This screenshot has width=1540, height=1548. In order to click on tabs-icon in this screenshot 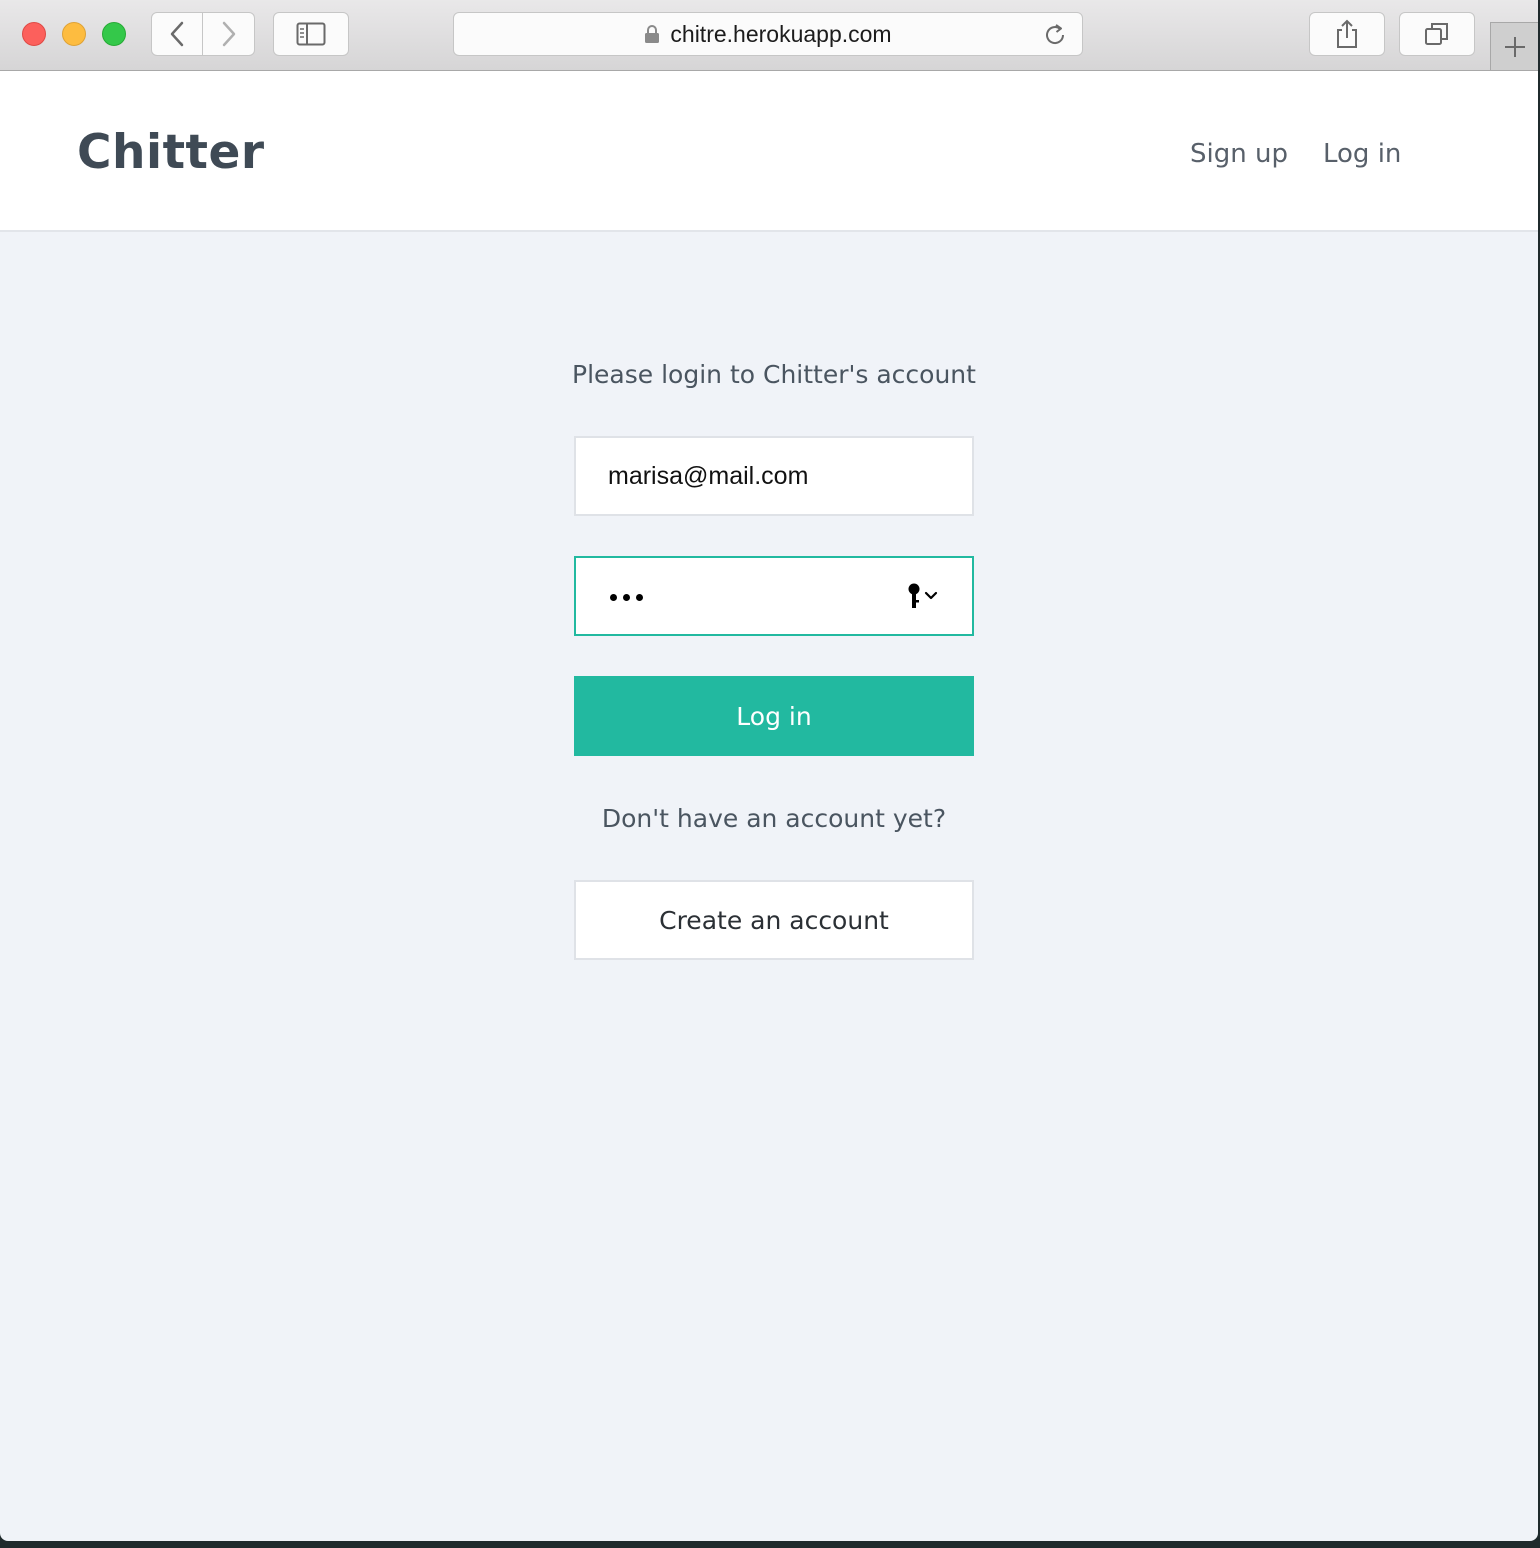, I will do `click(1436, 34)`.